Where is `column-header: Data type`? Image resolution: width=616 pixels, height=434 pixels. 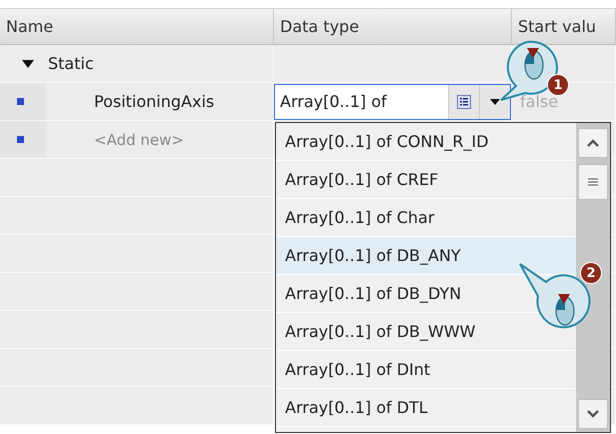 column-header: Data type is located at coordinates (393, 26).